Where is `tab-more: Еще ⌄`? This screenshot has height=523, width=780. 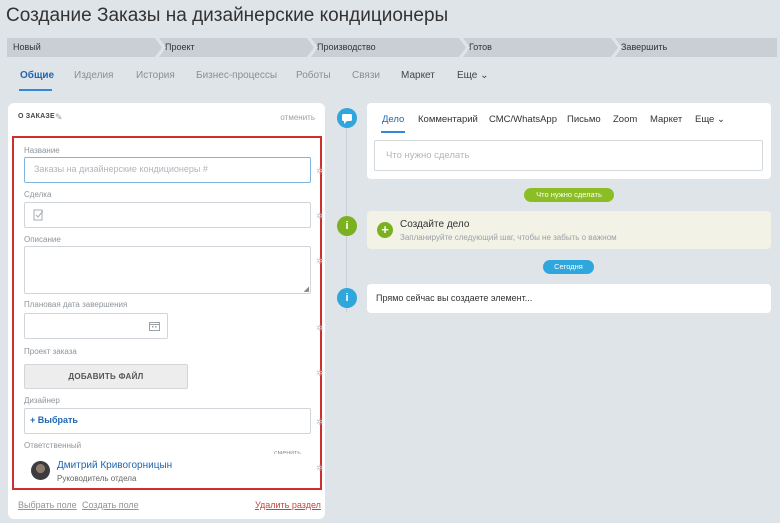
tab-more: Еще ⌄ is located at coordinates (473, 75).